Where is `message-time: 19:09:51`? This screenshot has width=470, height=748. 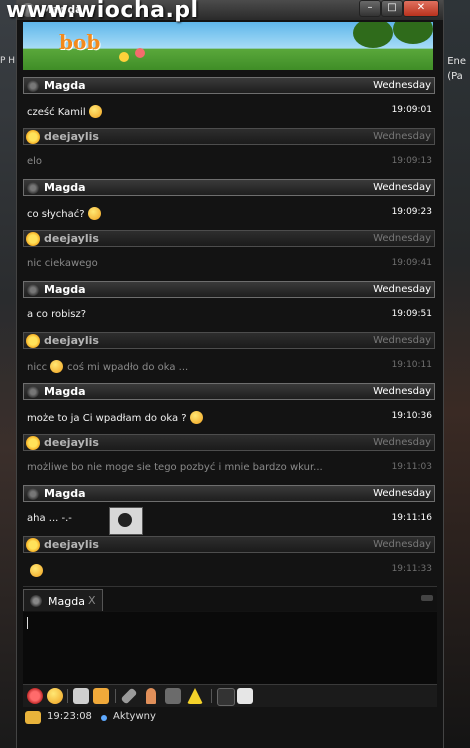 message-time: 19:09:51 is located at coordinates (411, 314).